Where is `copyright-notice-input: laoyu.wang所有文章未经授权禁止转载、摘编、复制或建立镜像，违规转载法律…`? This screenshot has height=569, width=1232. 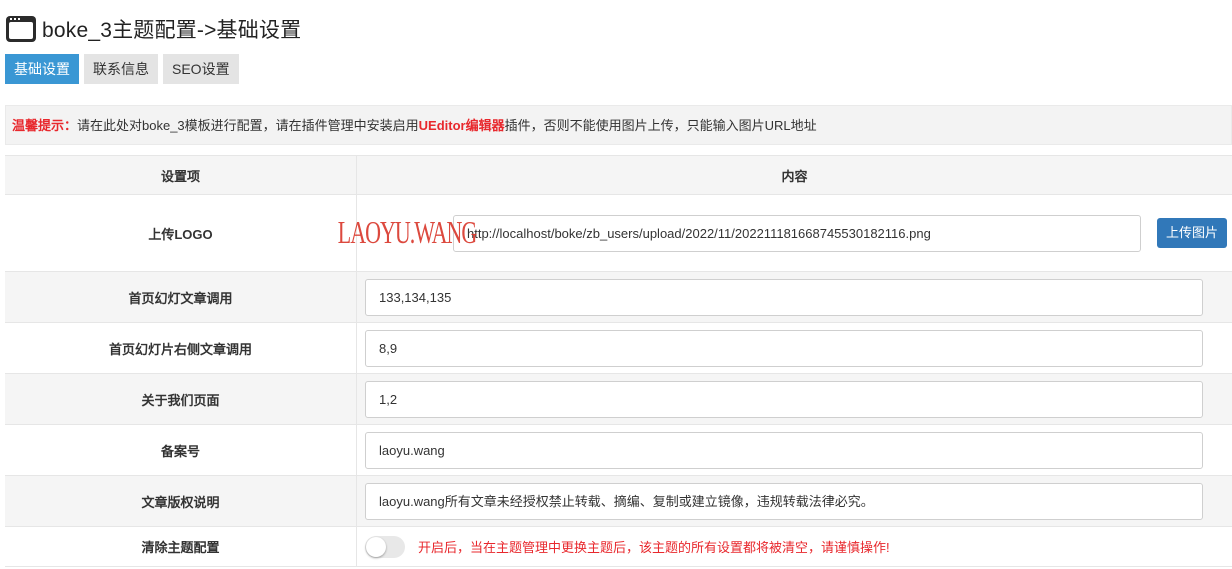 copyright-notice-input: laoyu.wang所有文章未经授权禁止转载、摘编、复制或建立镜像，违规转载法律… is located at coordinates (784, 501).